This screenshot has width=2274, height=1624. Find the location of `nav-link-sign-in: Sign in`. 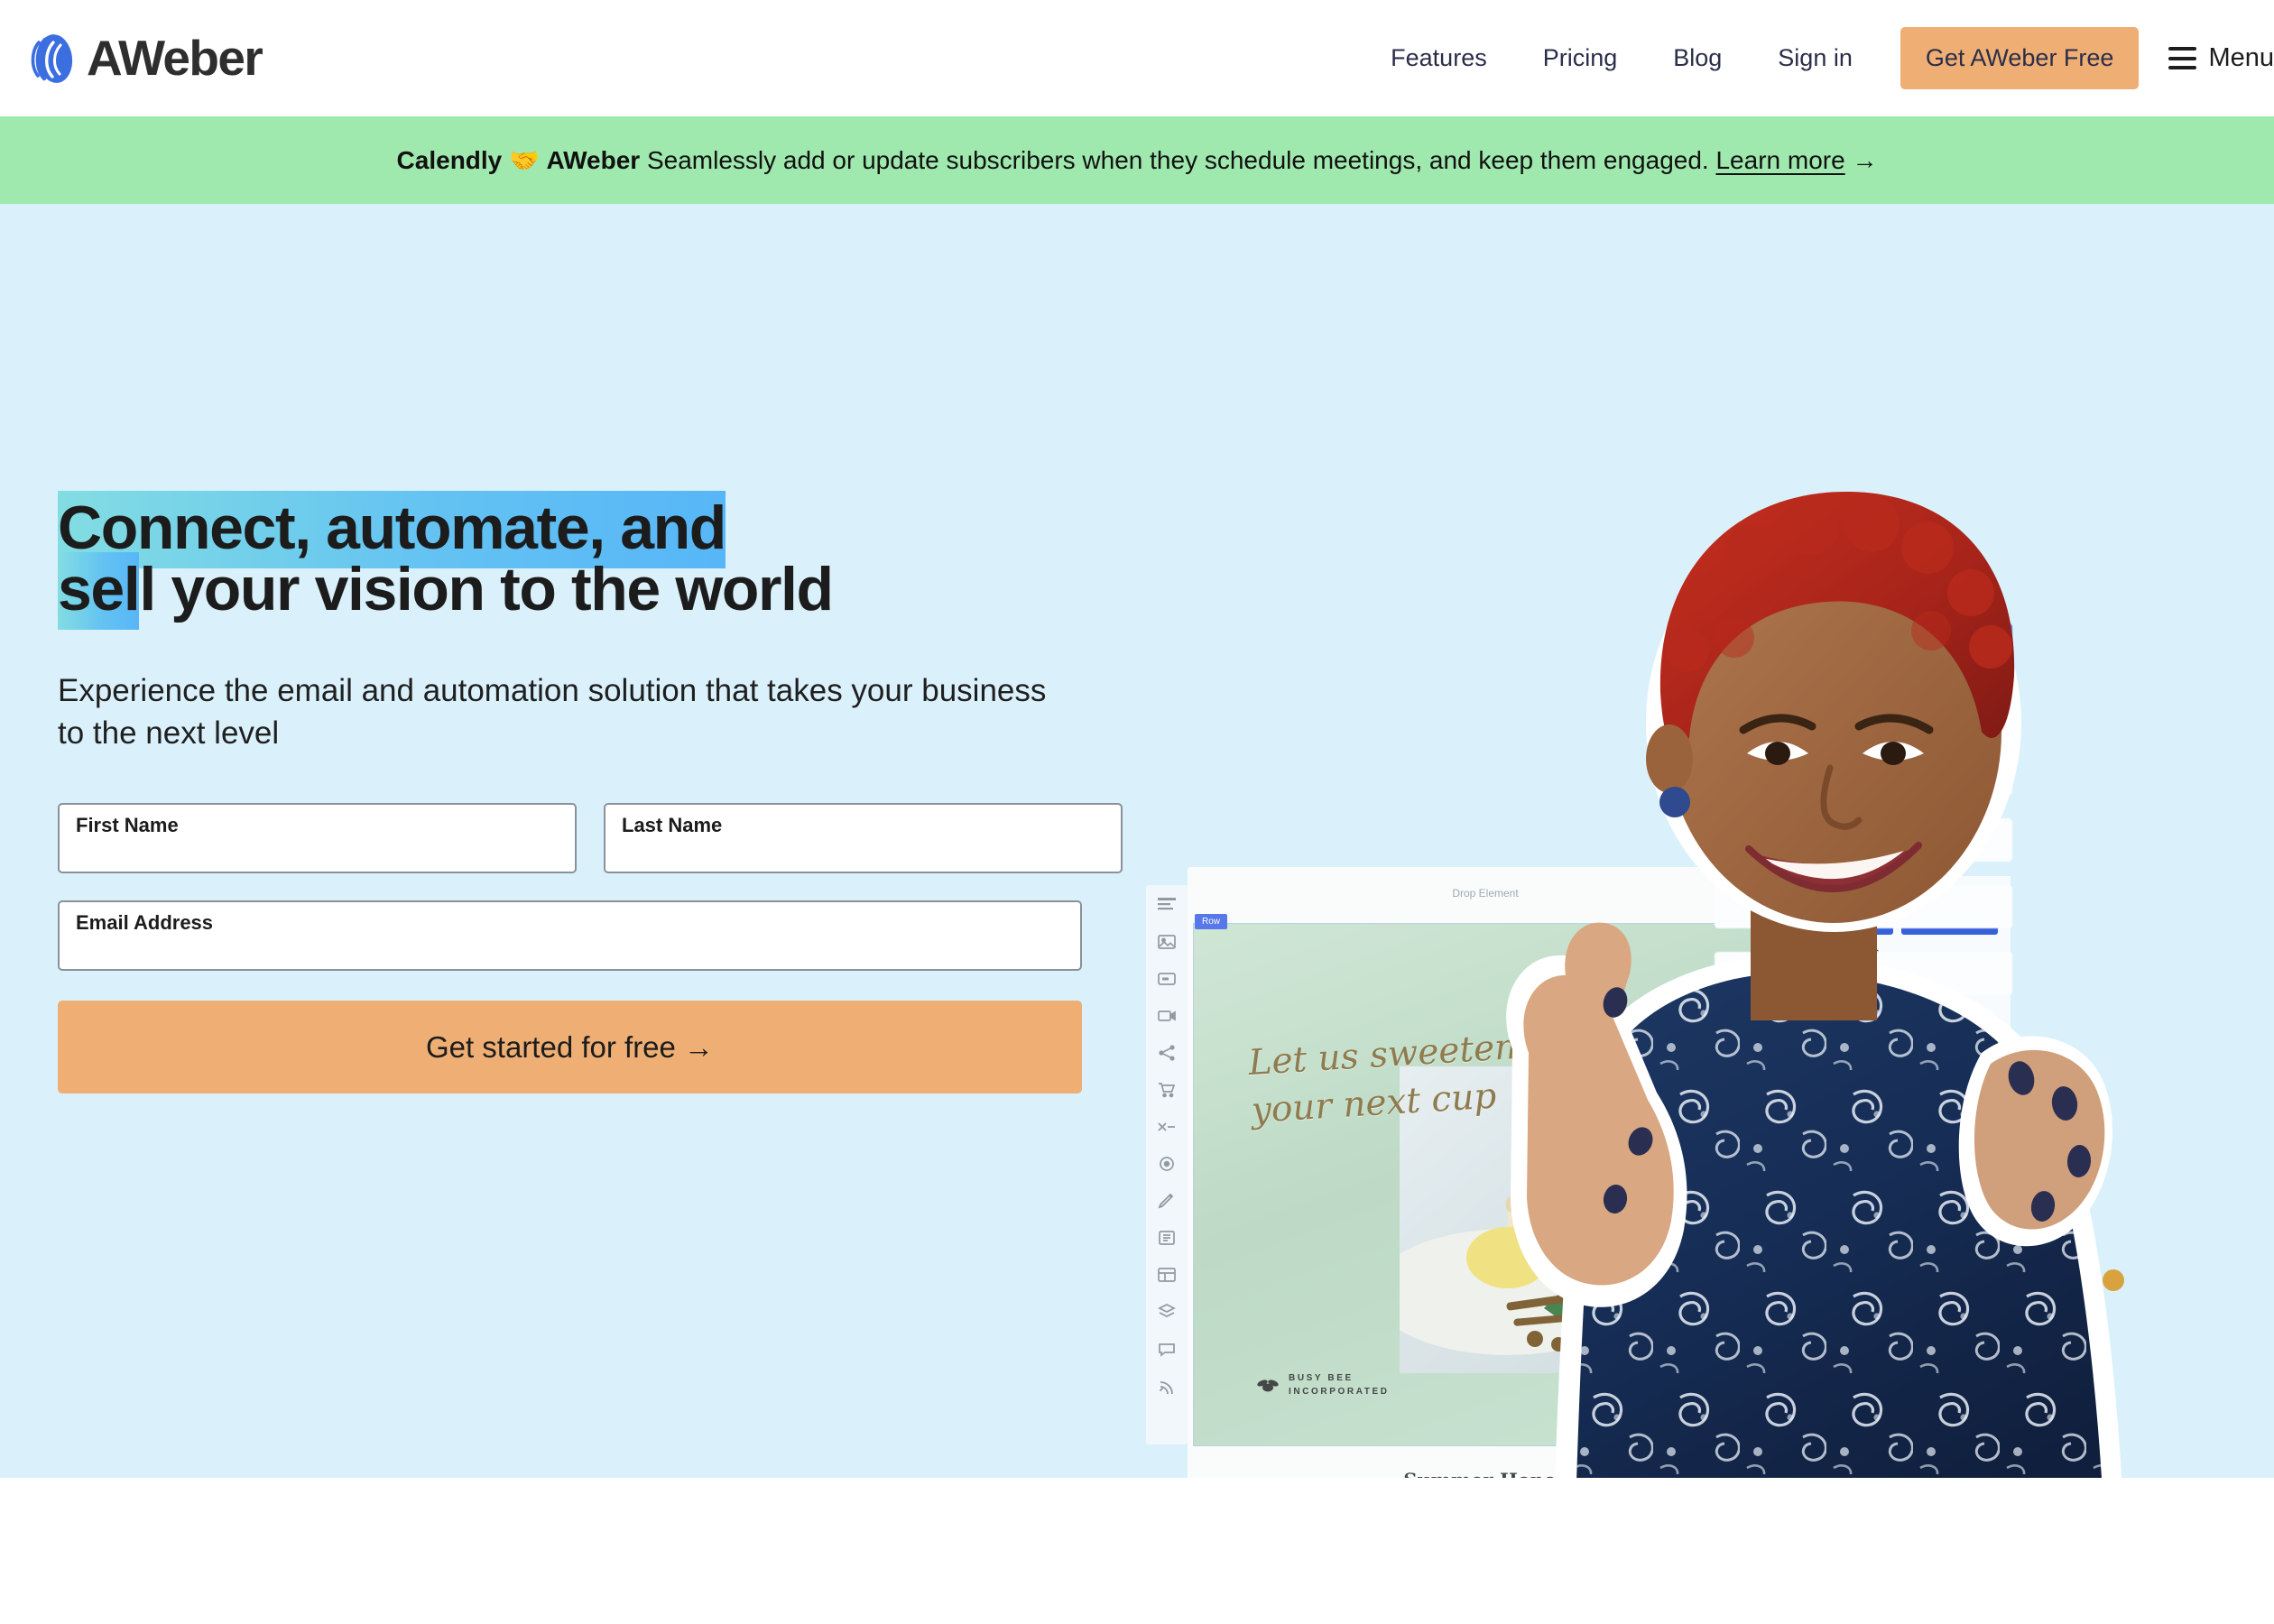

nav-link-sign-in: Sign in is located at coordinates (1816, 58).